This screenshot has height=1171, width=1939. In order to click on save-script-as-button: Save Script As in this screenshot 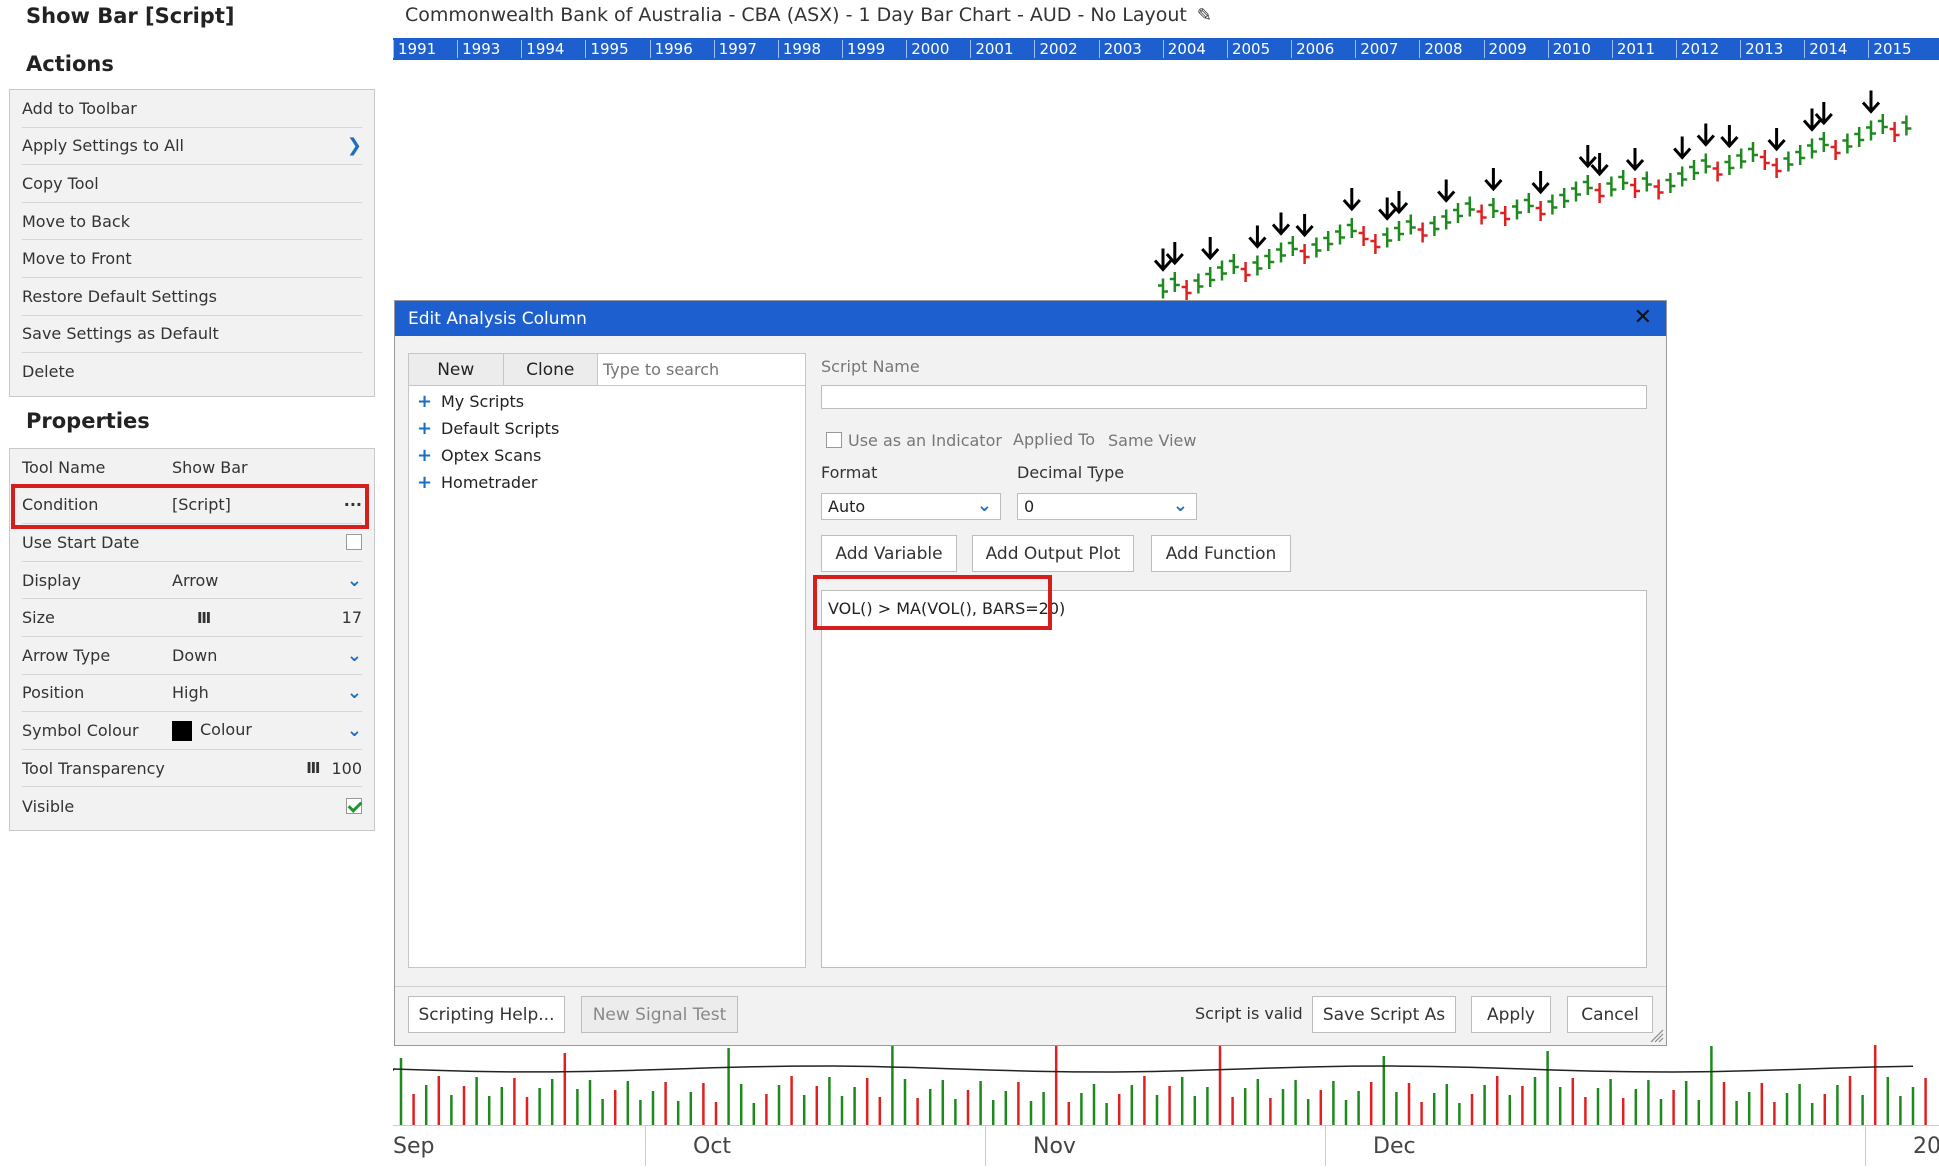, I will do `click(1384, 1014)`.